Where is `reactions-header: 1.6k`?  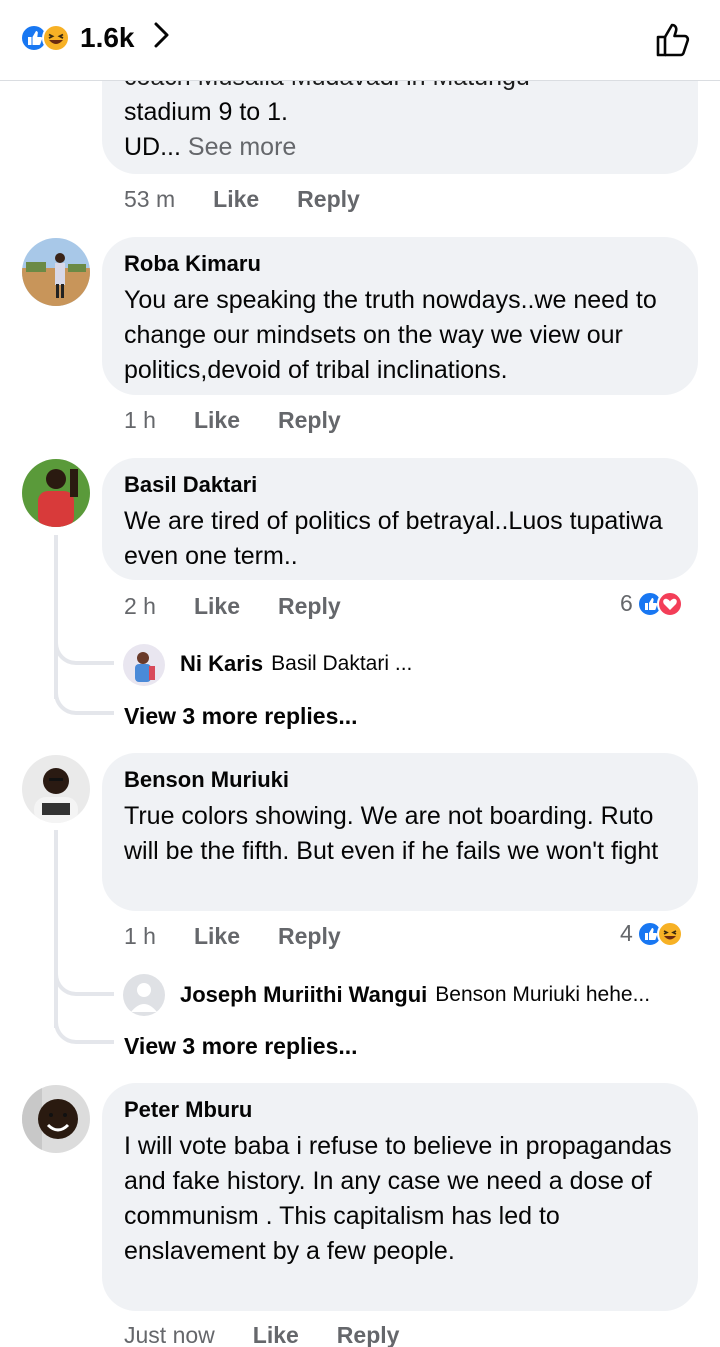
reactions-header: 1.6k is located at coordinates (360, 40).